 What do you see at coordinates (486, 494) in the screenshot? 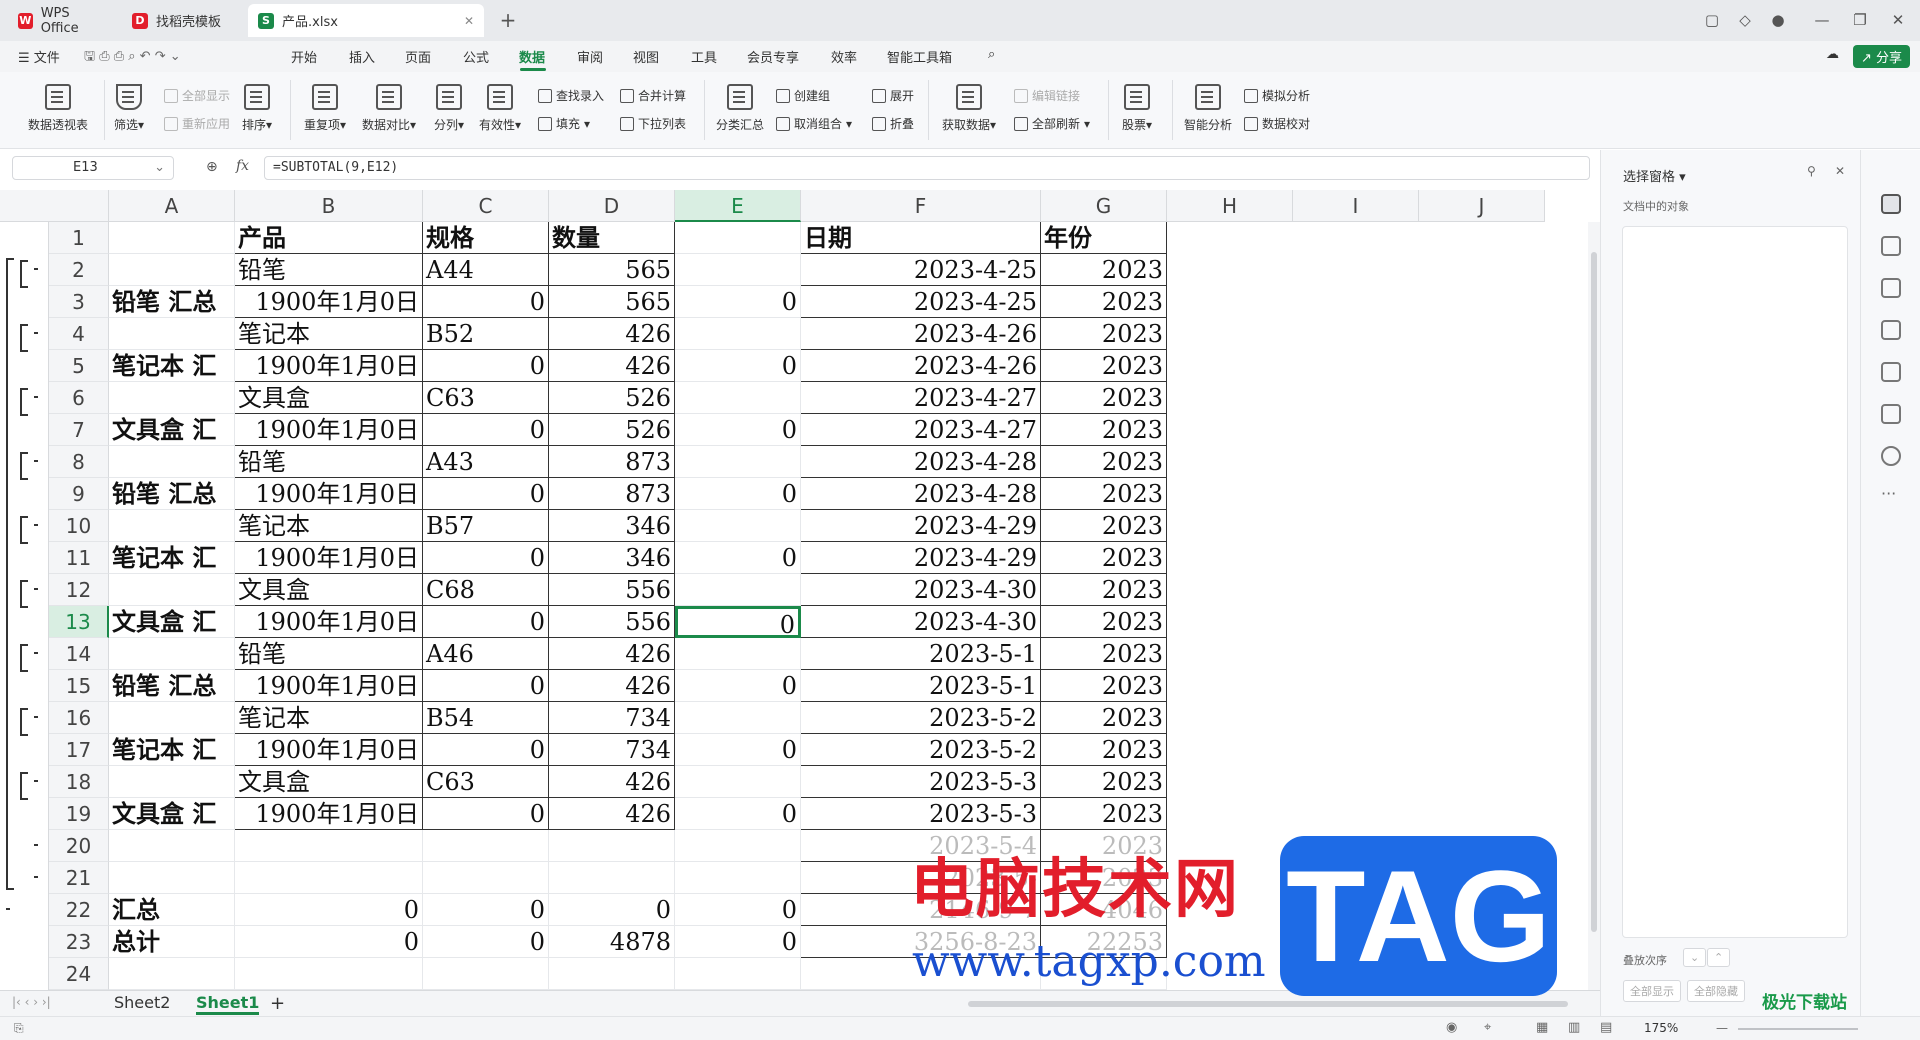
I see `cell-c9: 0` at bounding box center [486, 494].